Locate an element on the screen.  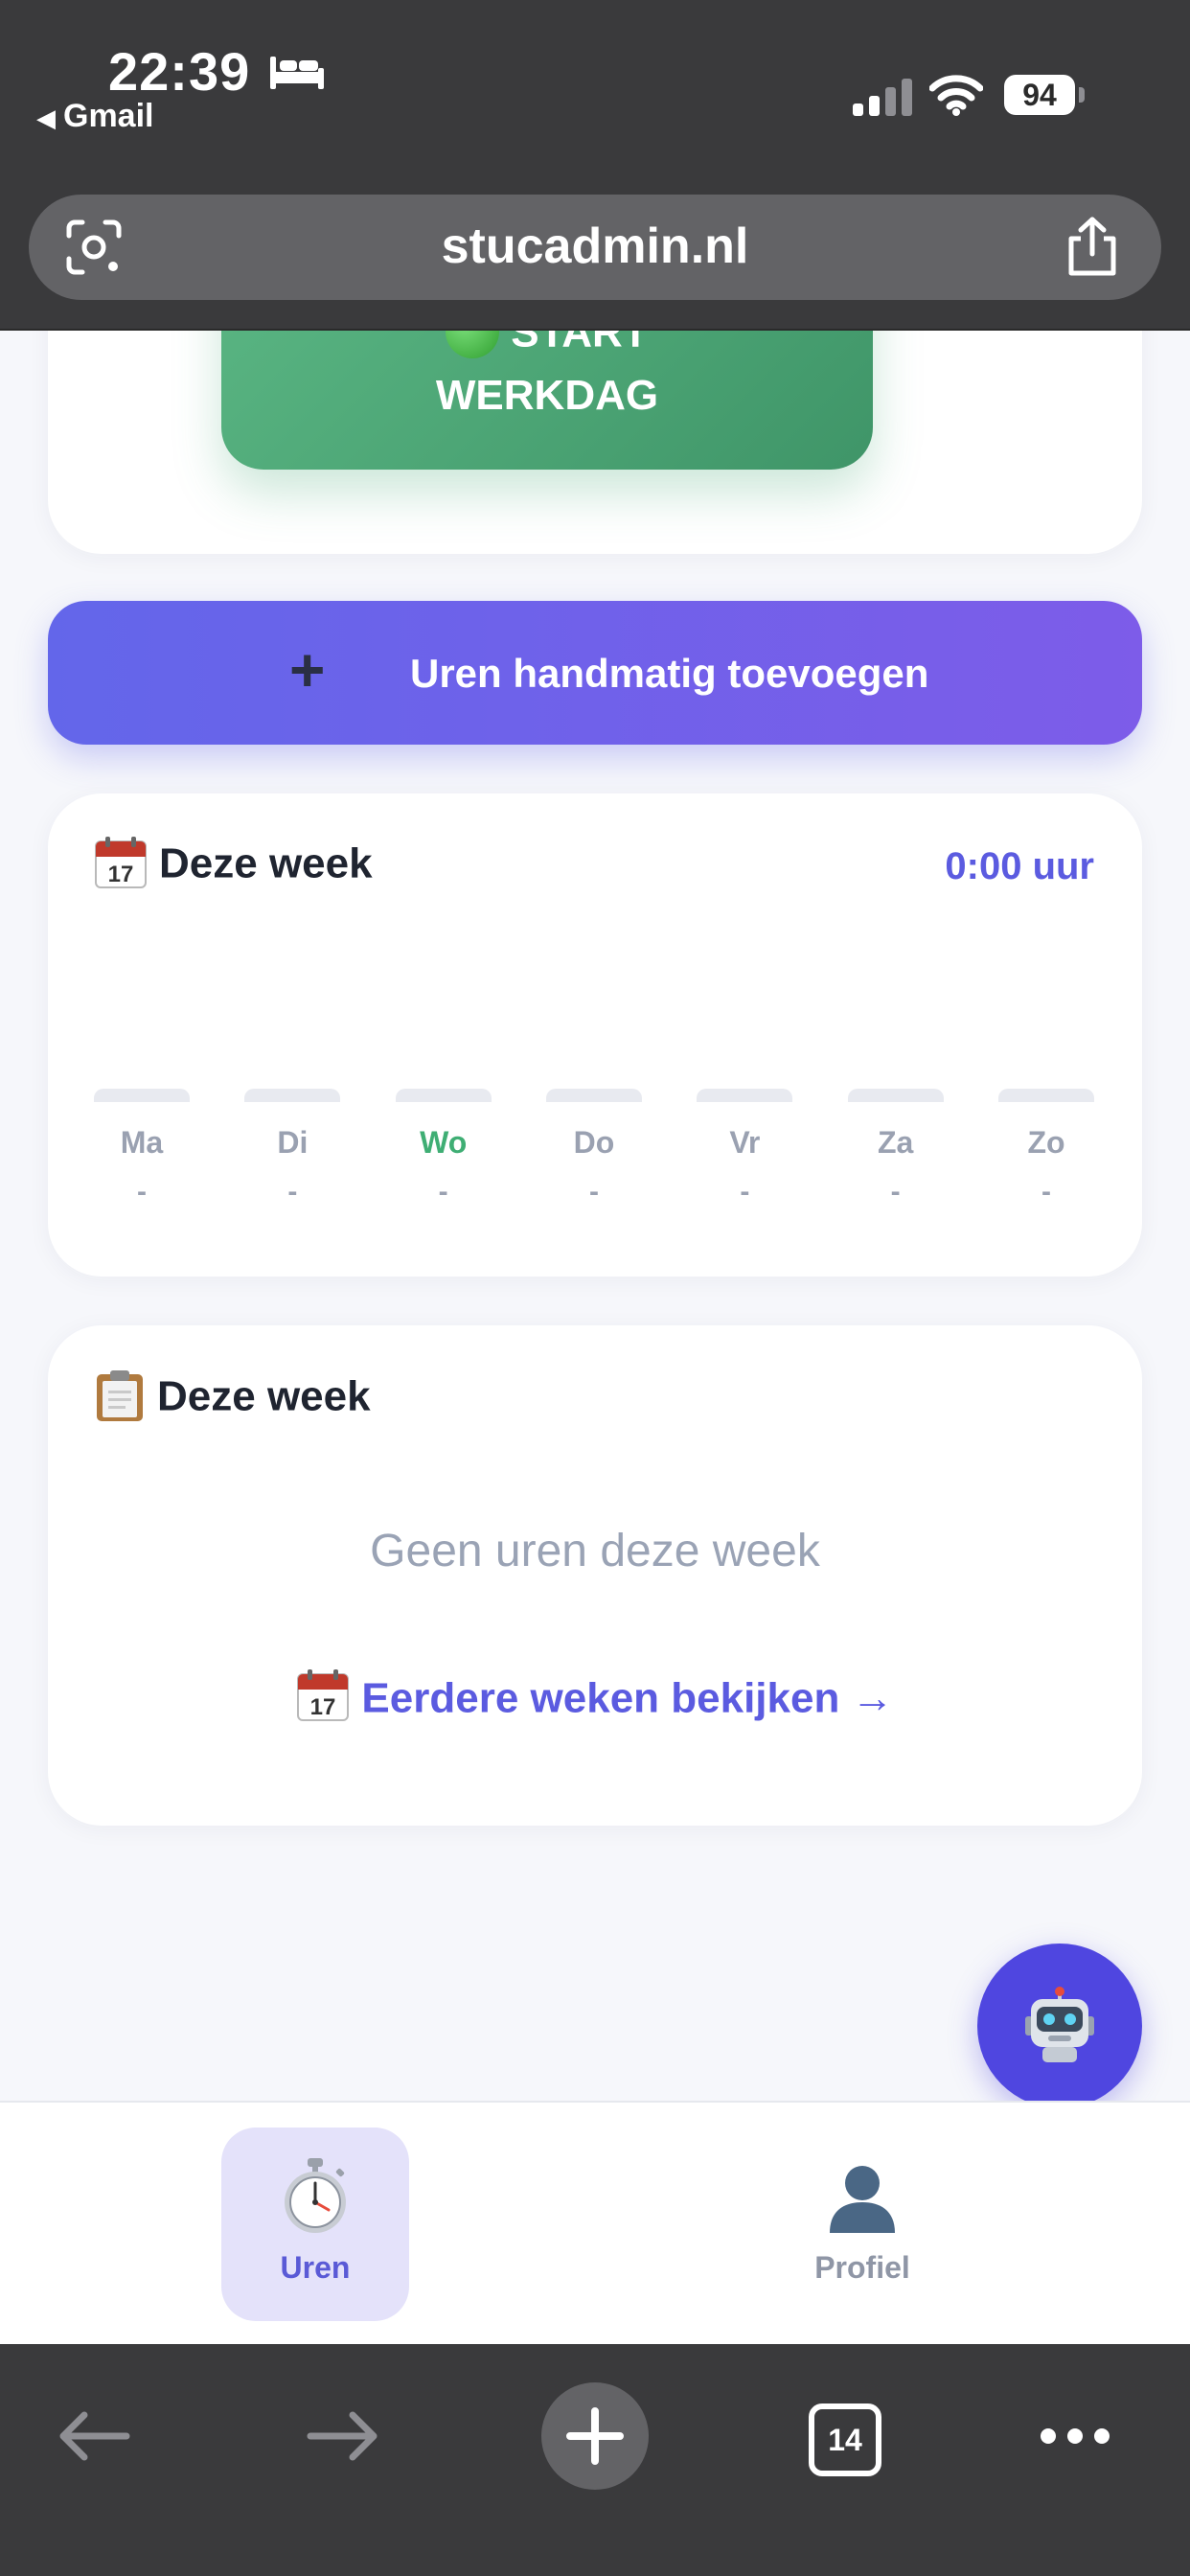
nav-profiel-label: Profiel is located at coordinates (862, 2267).